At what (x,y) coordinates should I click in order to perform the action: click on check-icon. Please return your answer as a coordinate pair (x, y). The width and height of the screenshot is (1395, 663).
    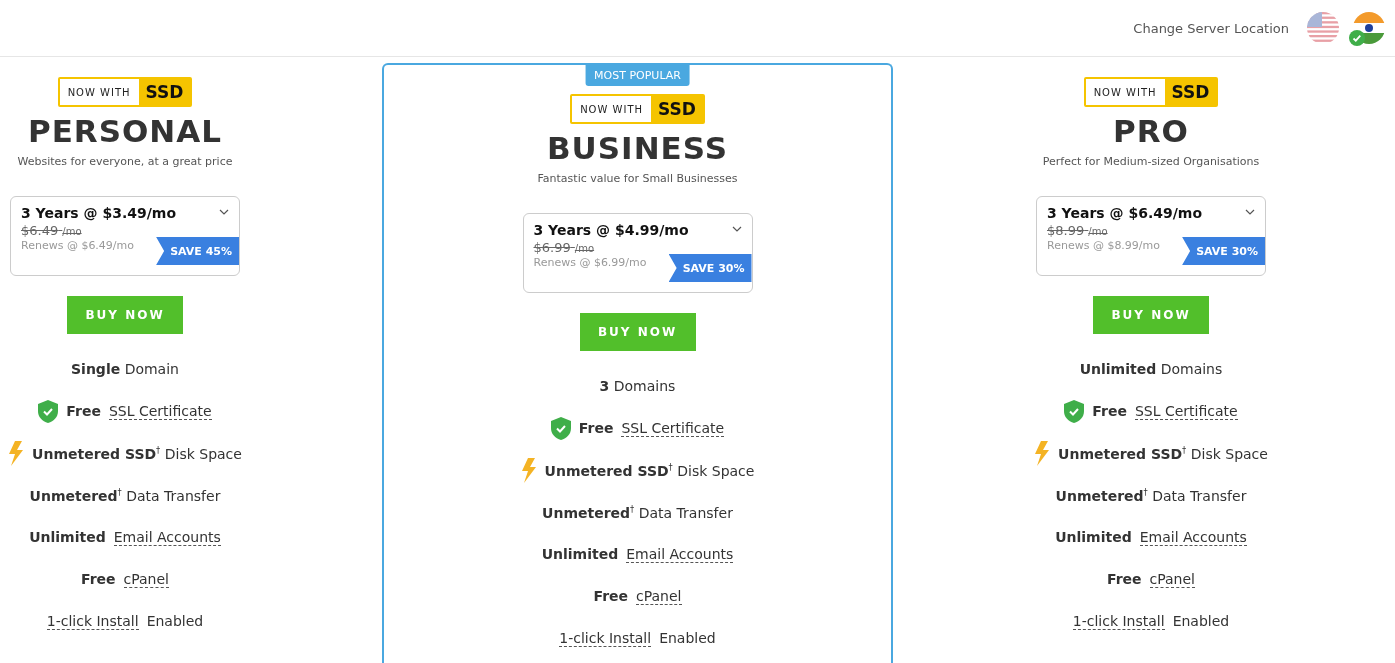
    Looking at the image, I should click on (1357, 38).